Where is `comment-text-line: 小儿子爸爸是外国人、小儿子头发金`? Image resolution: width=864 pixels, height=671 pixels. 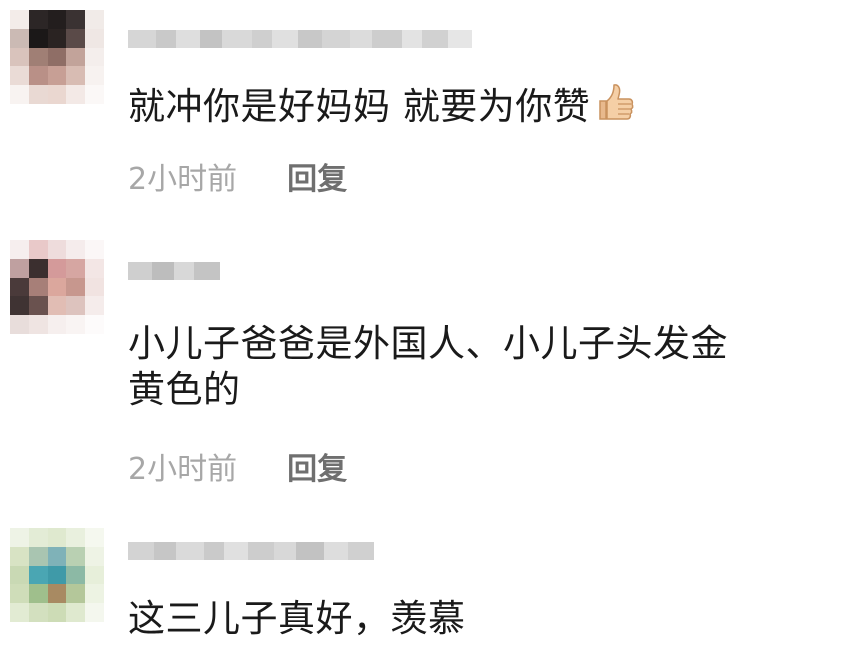
comment-text-line: 小儿子爸爸是外国人、小儿子头发金 is located at coordinates (428, 343).